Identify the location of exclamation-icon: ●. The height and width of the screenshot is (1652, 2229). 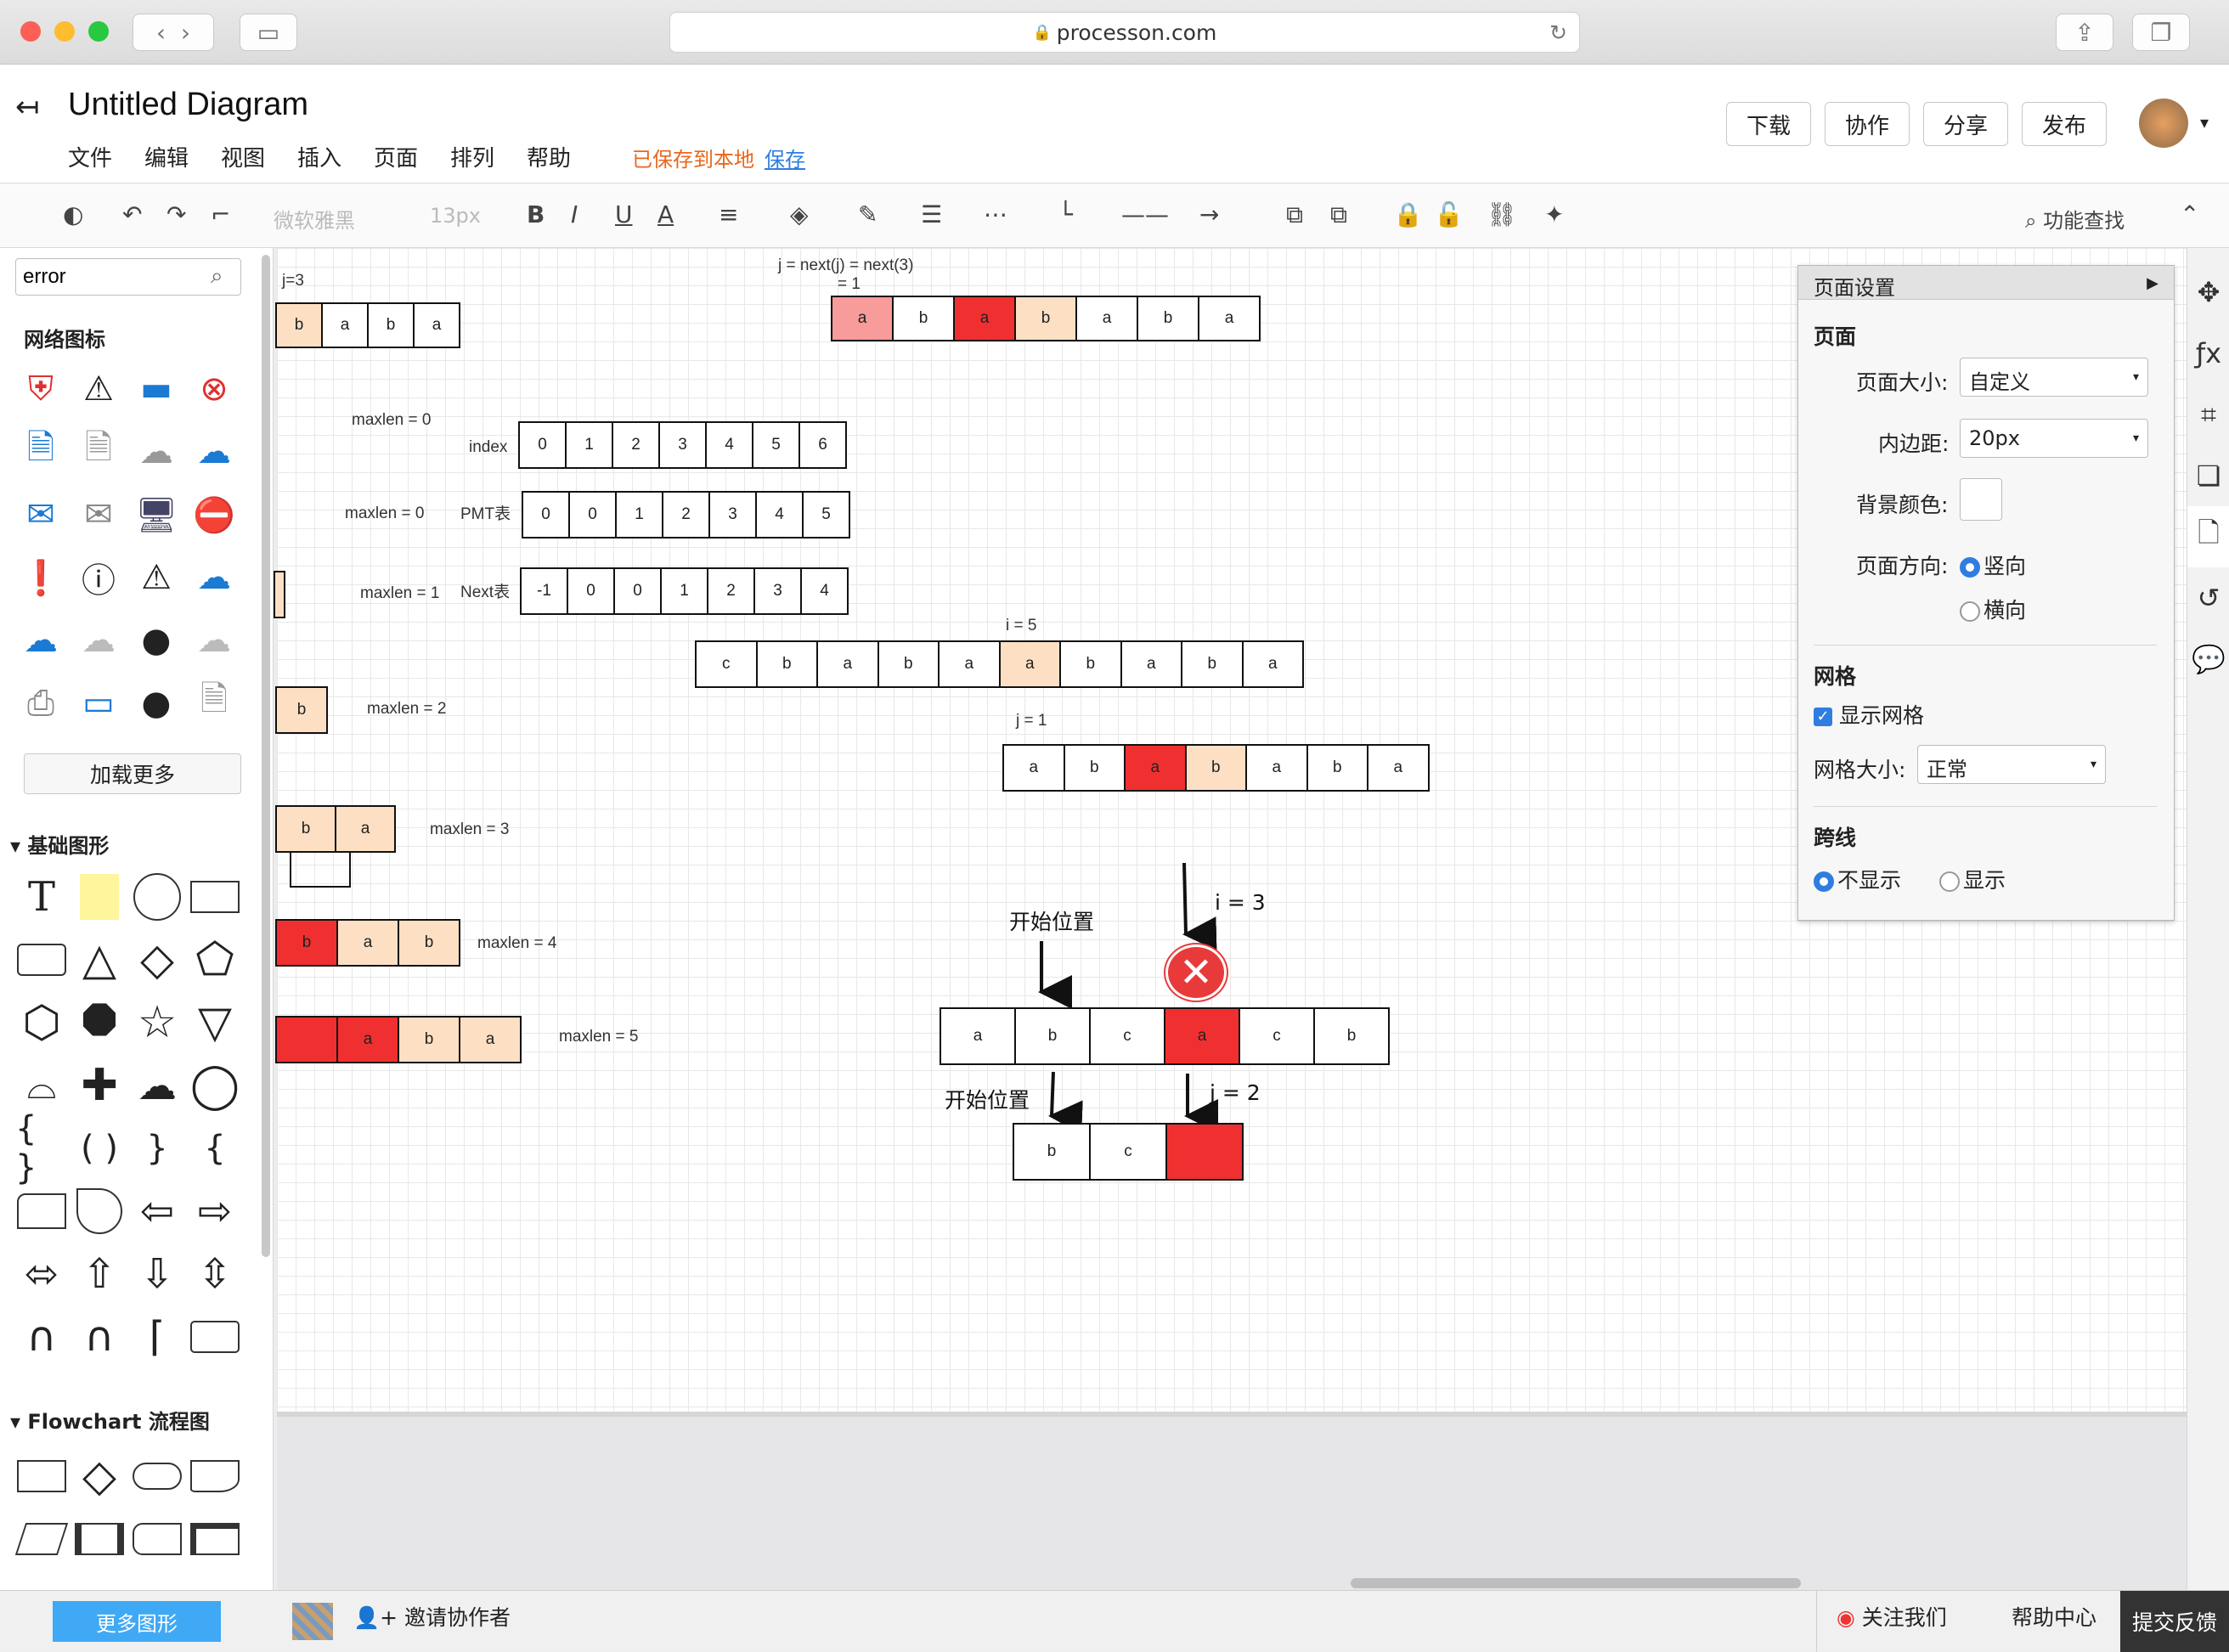
(156, 703).